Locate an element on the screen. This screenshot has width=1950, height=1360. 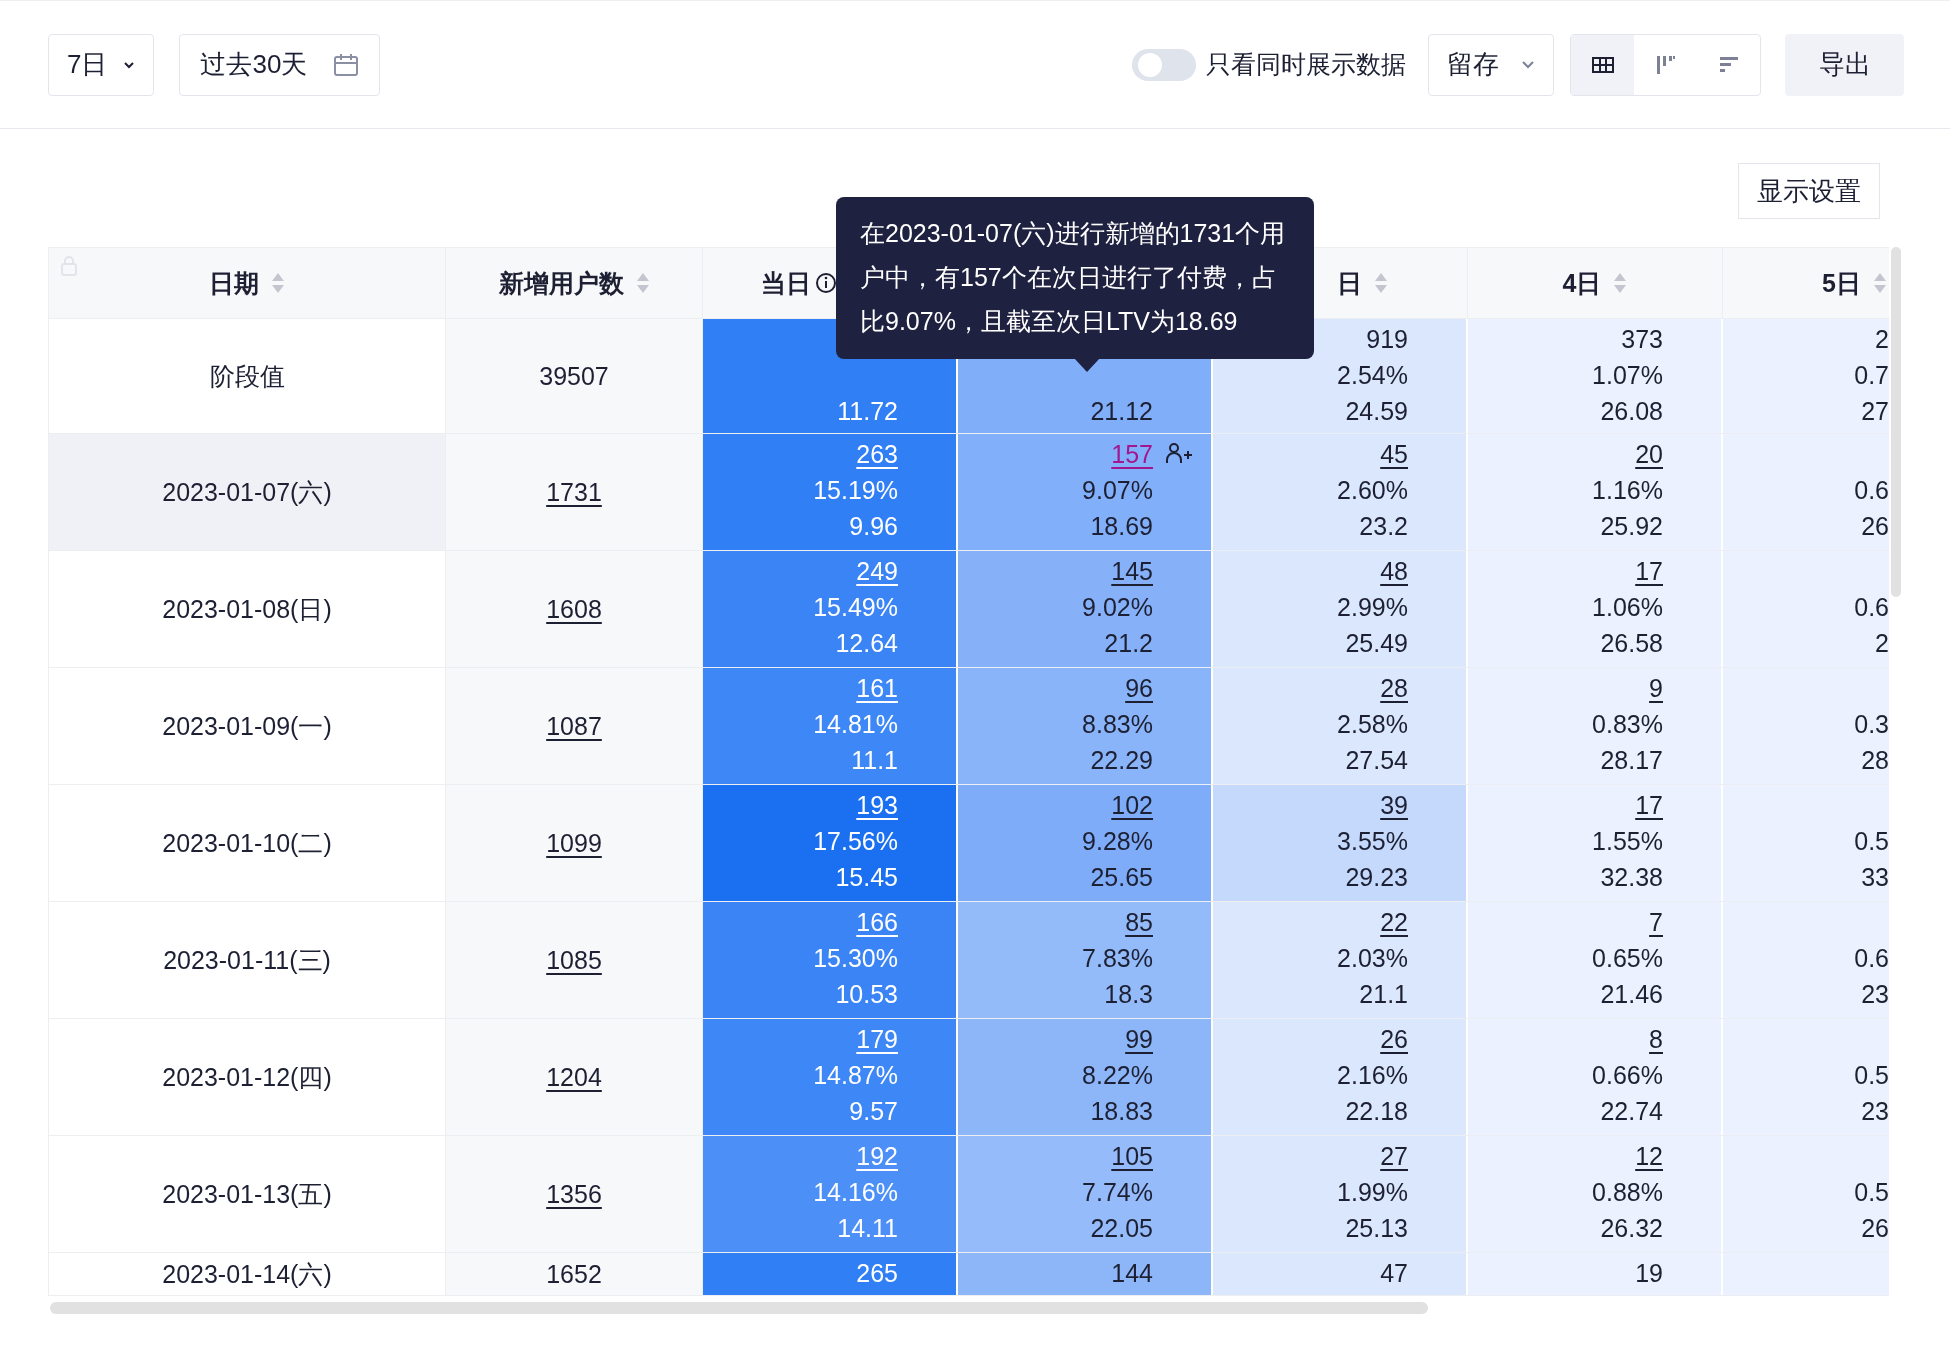
count-link: 8 is located at coordinates (1656, 1039).